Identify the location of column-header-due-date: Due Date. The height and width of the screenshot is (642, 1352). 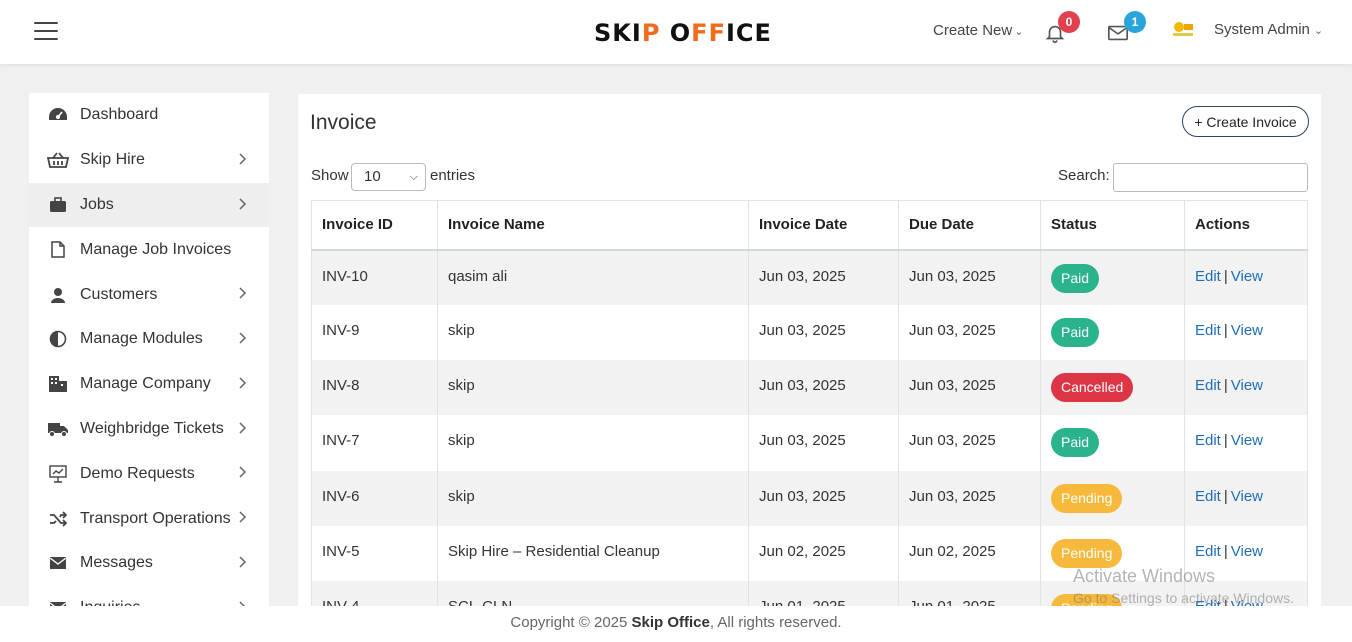
(969, 225).